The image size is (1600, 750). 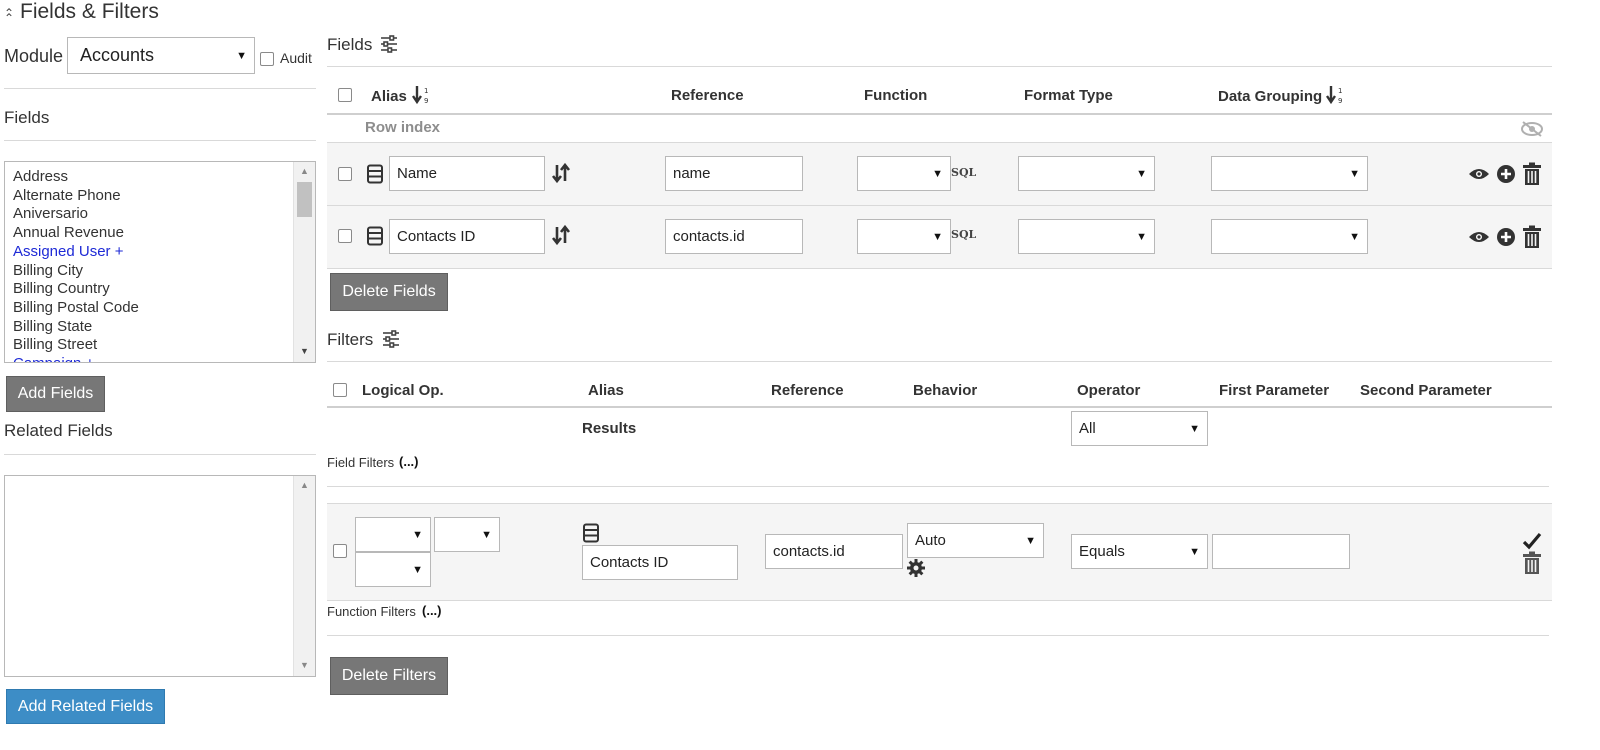 I want to click on delete-fields-button: Delete Fields, so click(x=389, y=292).